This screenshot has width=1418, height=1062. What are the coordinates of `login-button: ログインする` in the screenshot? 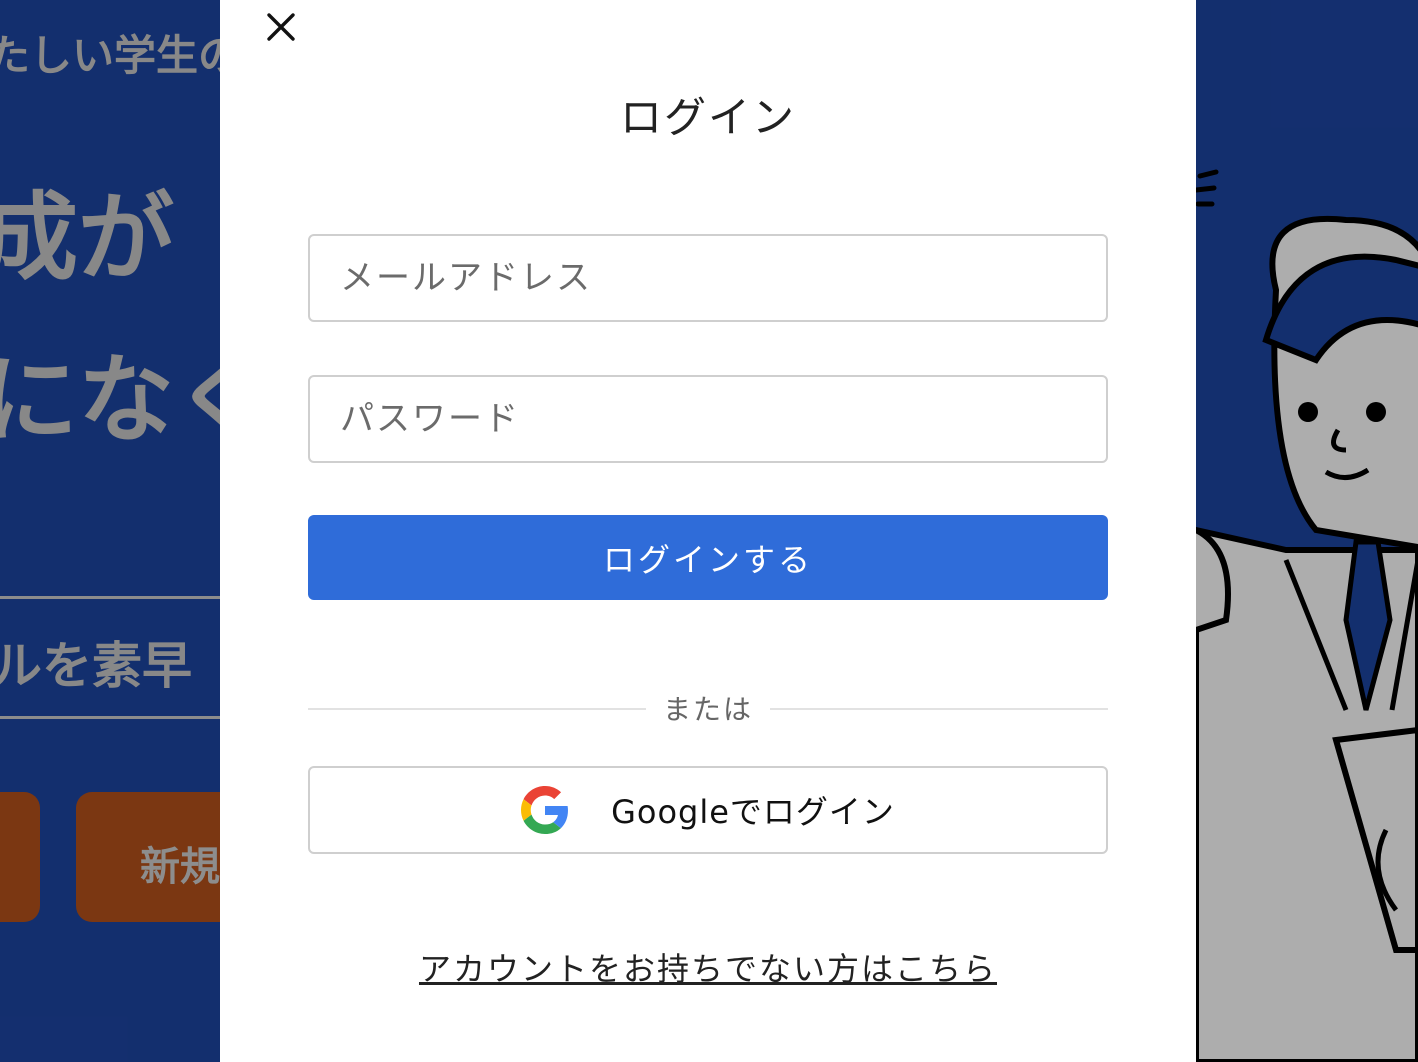 It's located at (708, 557).